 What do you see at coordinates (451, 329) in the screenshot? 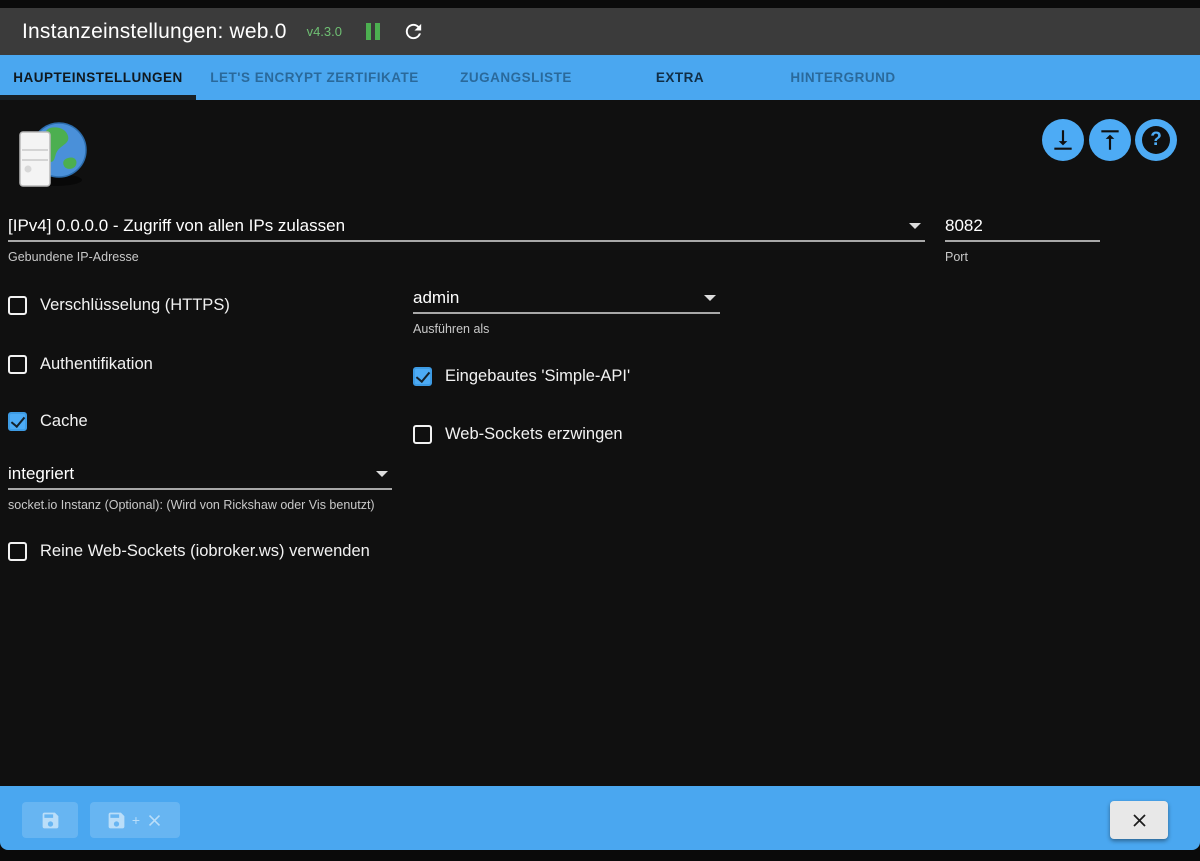
I see `run-as-label: Ausführen als` at bounding box center [451, 329].